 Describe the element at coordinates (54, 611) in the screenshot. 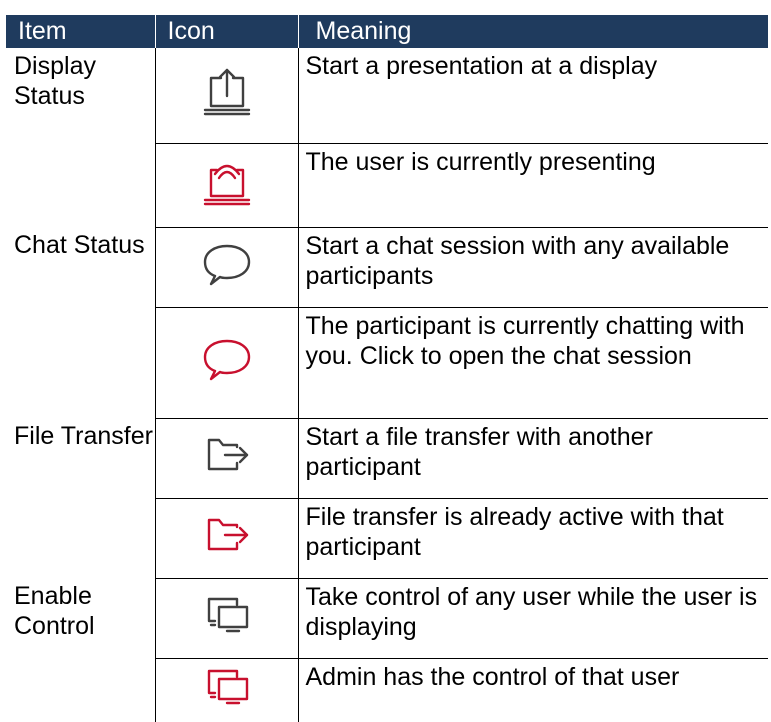

I see `item-enable-control: Enable Control` at that location.